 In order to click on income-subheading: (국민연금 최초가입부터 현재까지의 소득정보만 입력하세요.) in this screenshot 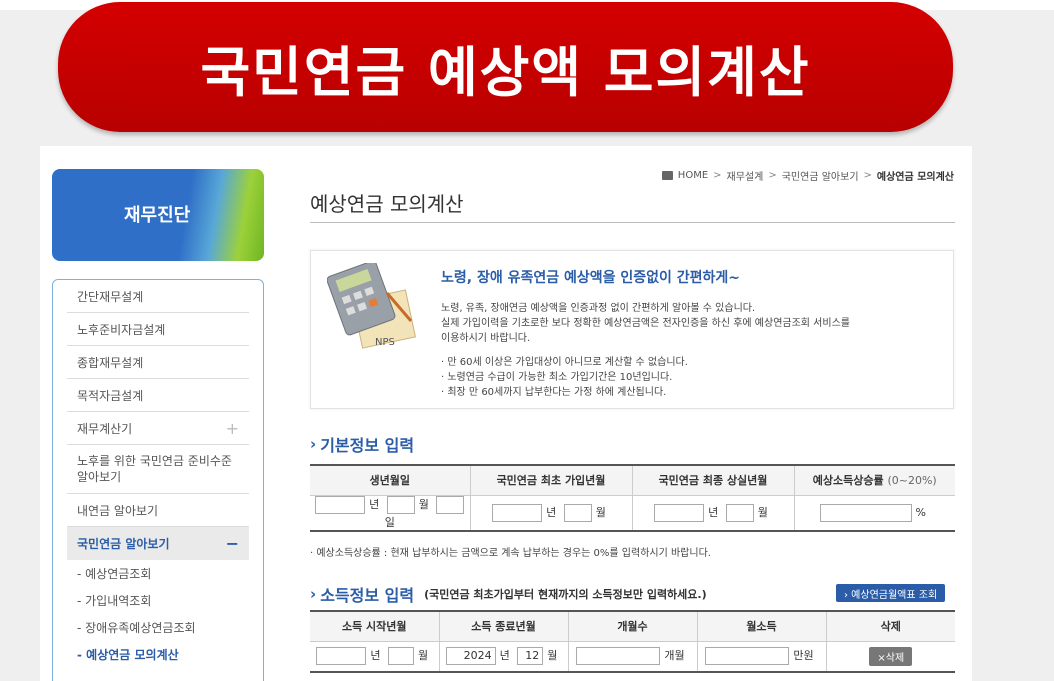, I will do `click(565, 594)`.